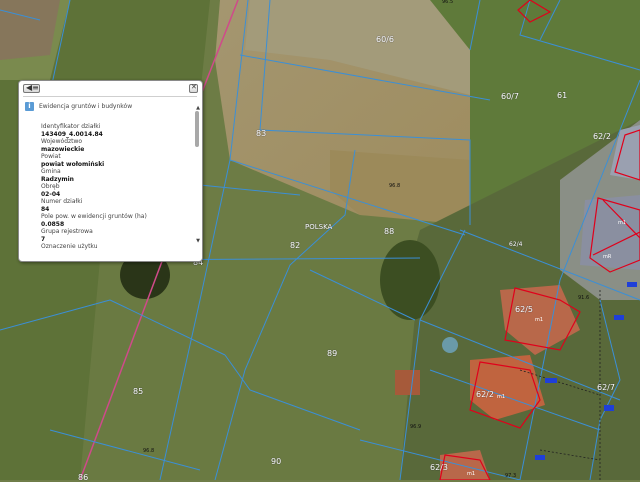  Describe the element at coordinates (110, 96) in the screenshot. I see `divider` at that location.